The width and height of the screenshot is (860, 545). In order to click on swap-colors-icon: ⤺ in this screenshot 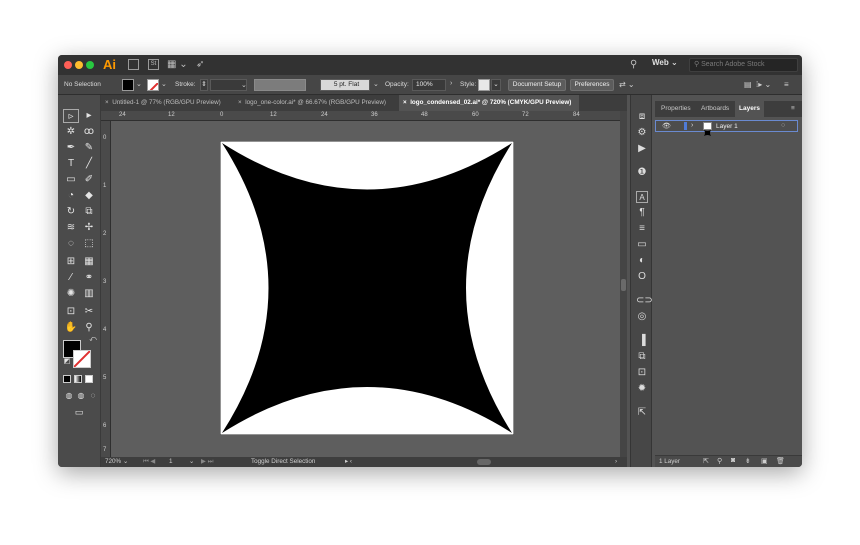, I will do `click(93, 340)`.